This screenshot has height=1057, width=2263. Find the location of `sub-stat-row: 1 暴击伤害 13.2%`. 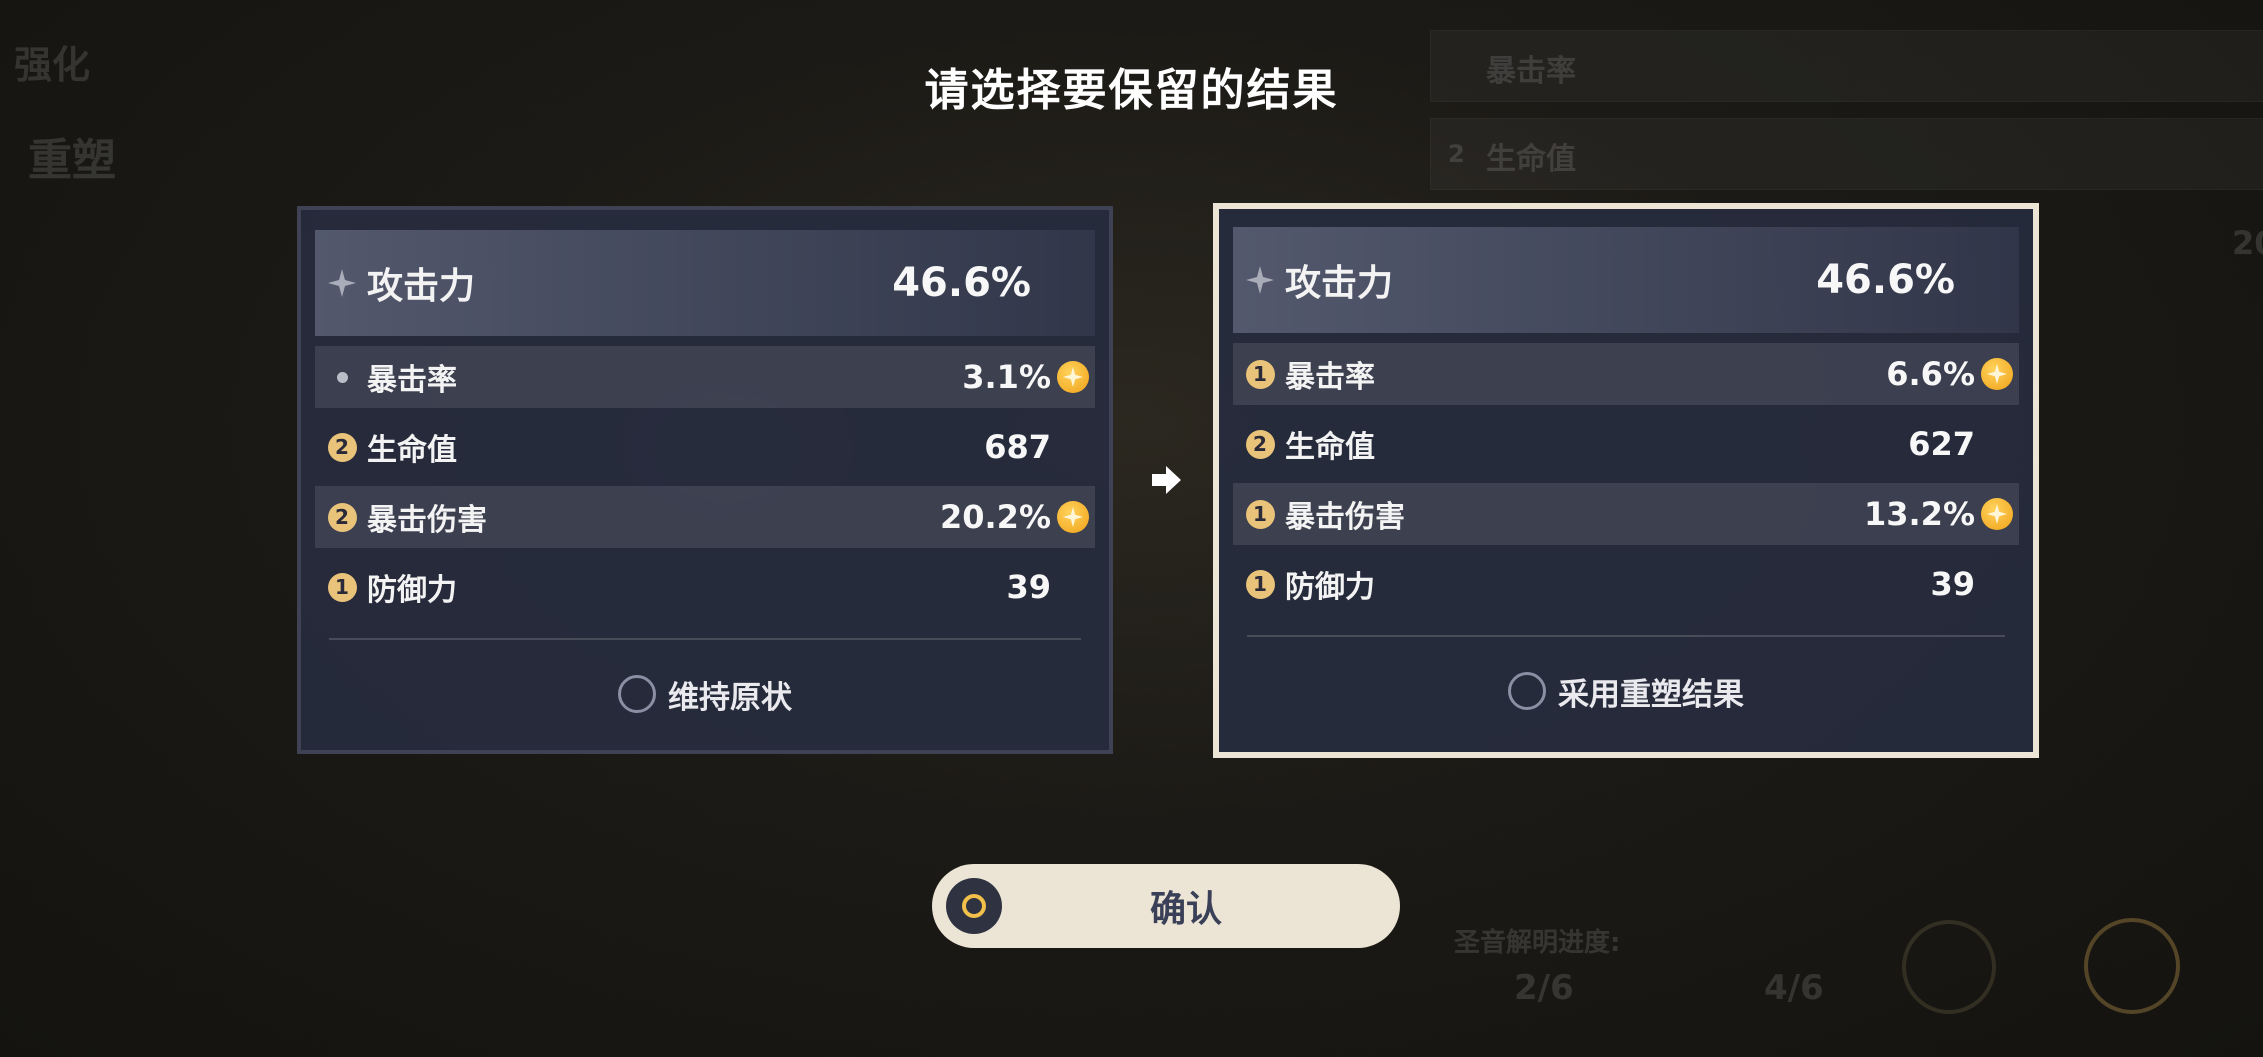

sub-stat-row: 1 暴击伤害 13.2% is located at coordinates (1626, 514).